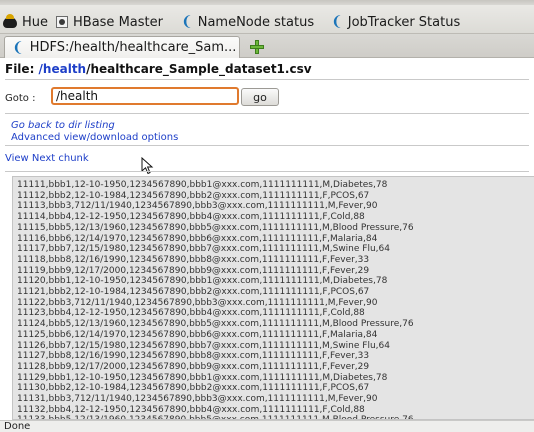 This screenshot has width=534, height=432. Describe the element at coordinates (256, 22) in the screenshot. I see `bookmark-label: NameNode status` at that location.